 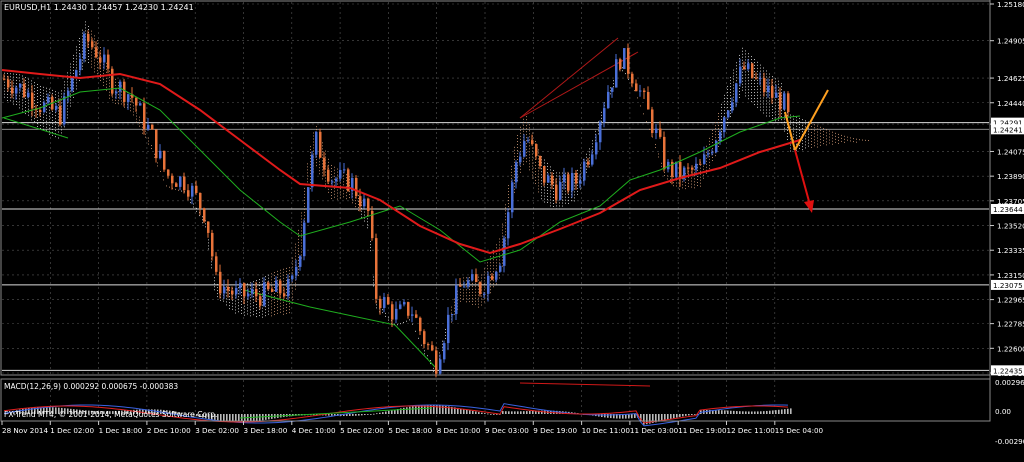 What do you see at coordinates (1010, 4) in the screenshot?
I see `price-label: 1.25180` at bounding box center [1010, 4].